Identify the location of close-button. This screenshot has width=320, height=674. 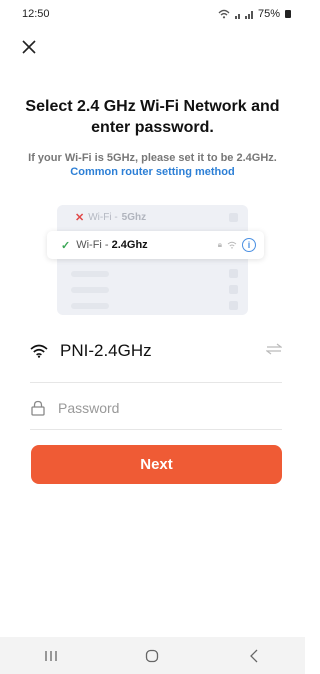
(29, 47).